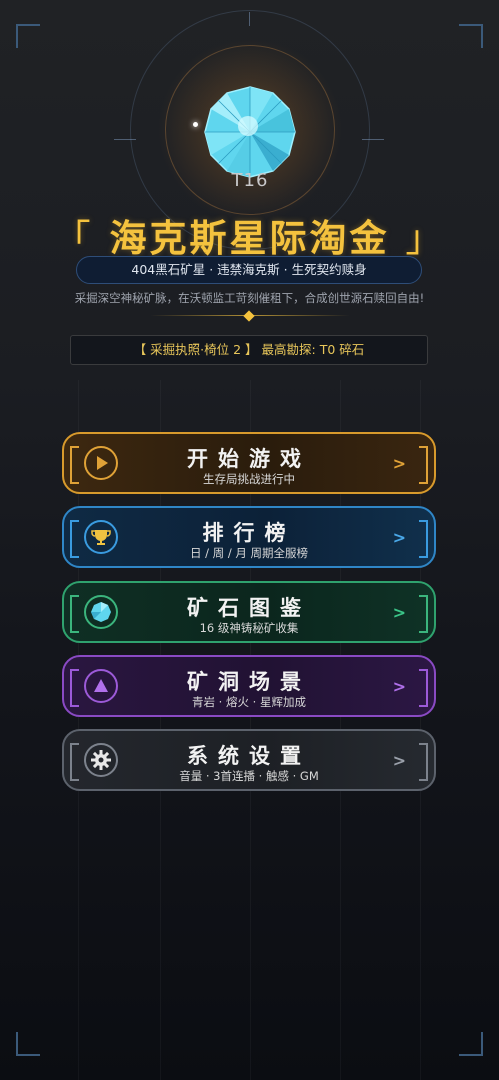 Image resolution: width=499 pixels, height=1080 pixels. Describe the element at coordinates (249, 270) in the screenshot. I see `subtitle-pill: 404黑石矿星 · 违禁海克斯 · 生死契约赎身` at that location.